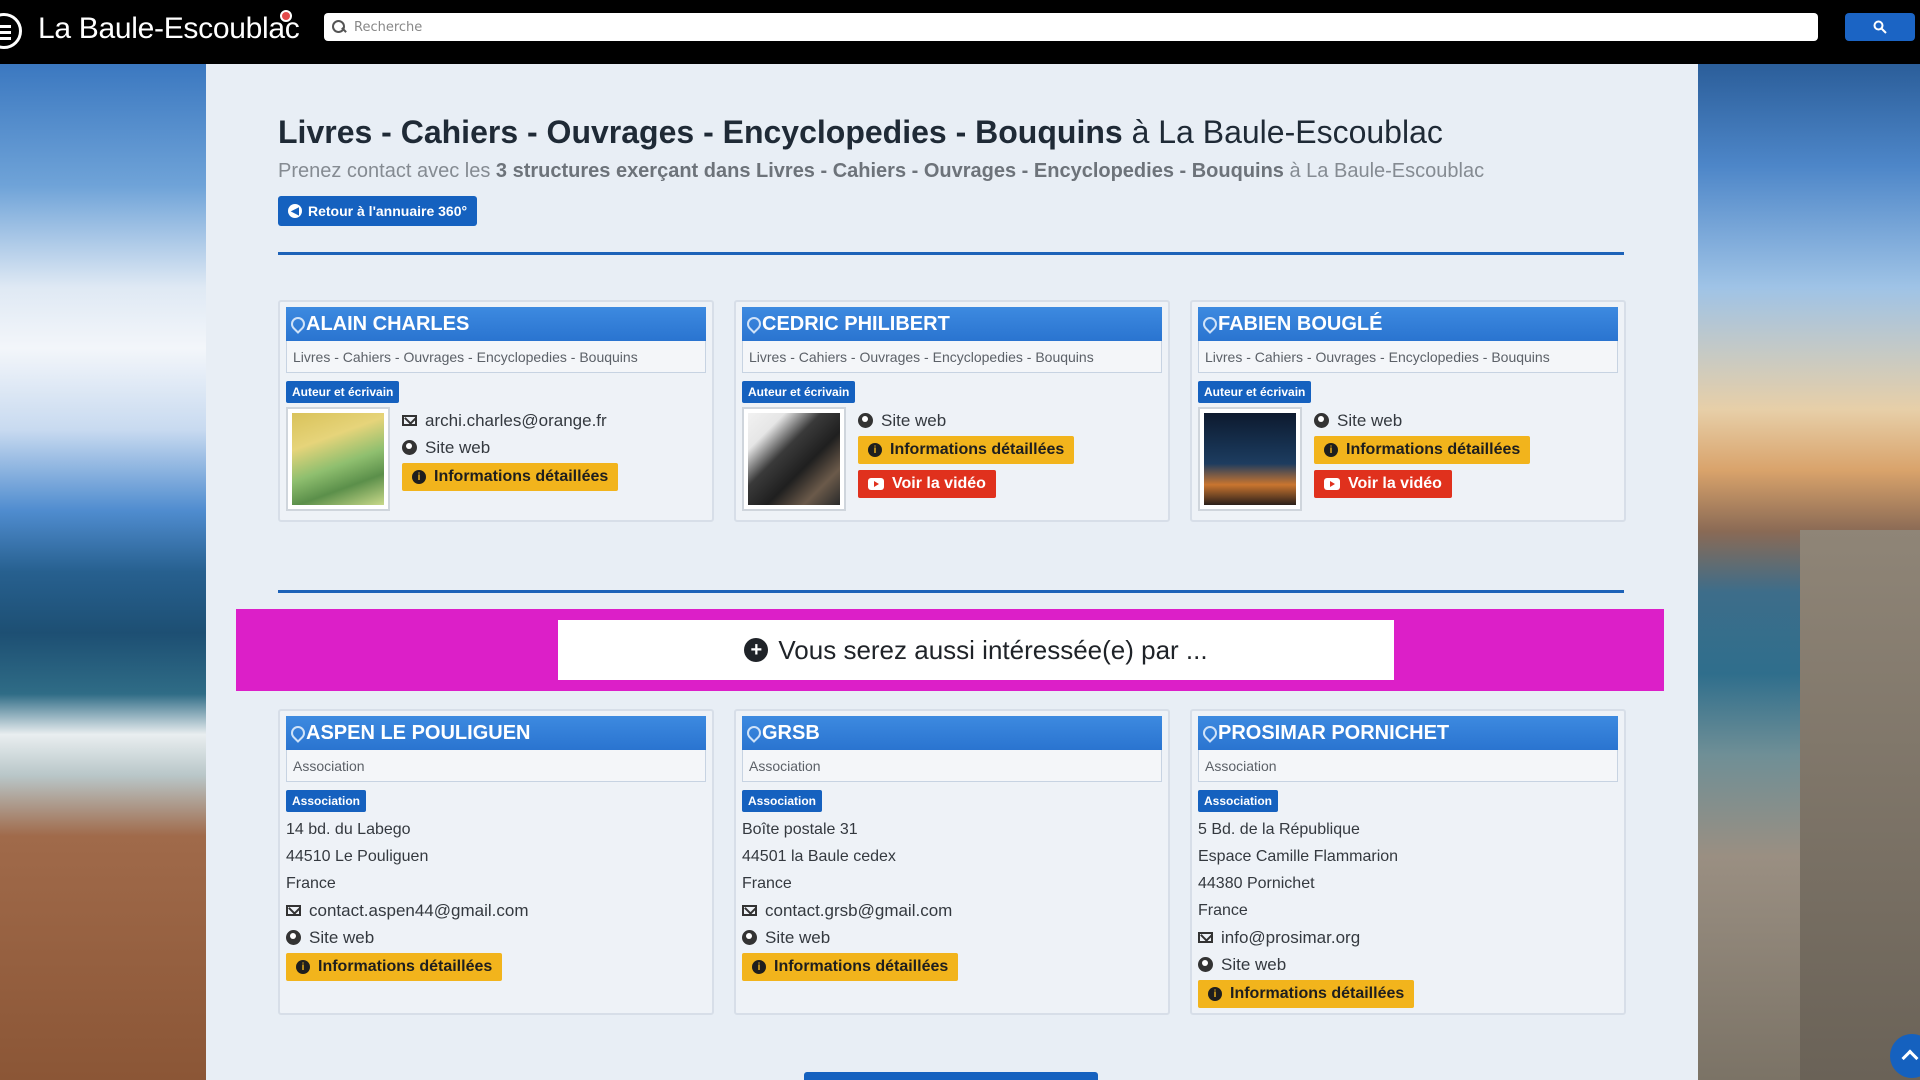 Image resolution: width=1920 pixels, height=1080 pixels. I want to click on card-title: ALAIN CHARLES, so click(496, 324).